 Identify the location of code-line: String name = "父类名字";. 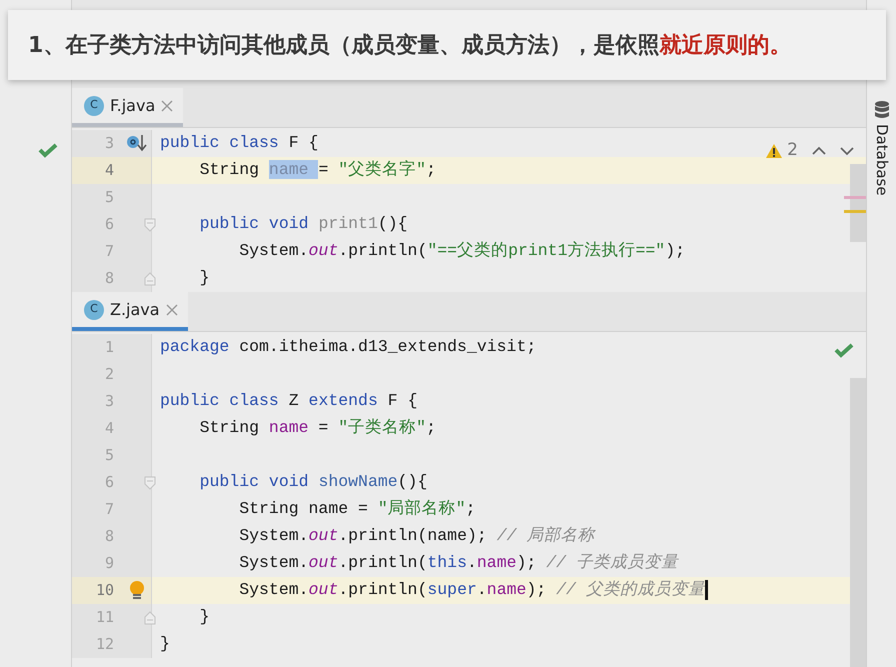
(317, 170).